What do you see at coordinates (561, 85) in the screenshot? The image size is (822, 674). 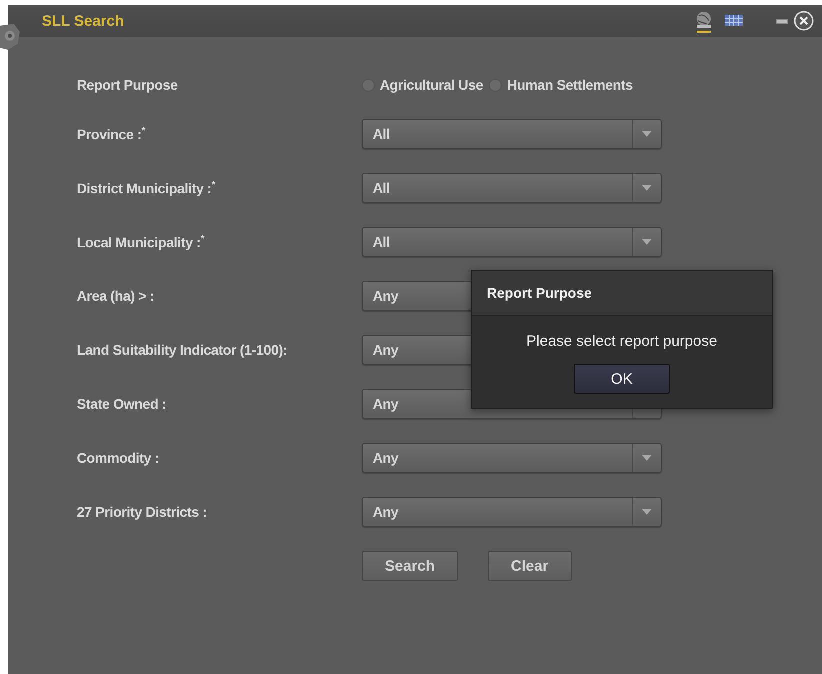 I see `radio-option: Human Settlements` at bounding box center [561, 85].